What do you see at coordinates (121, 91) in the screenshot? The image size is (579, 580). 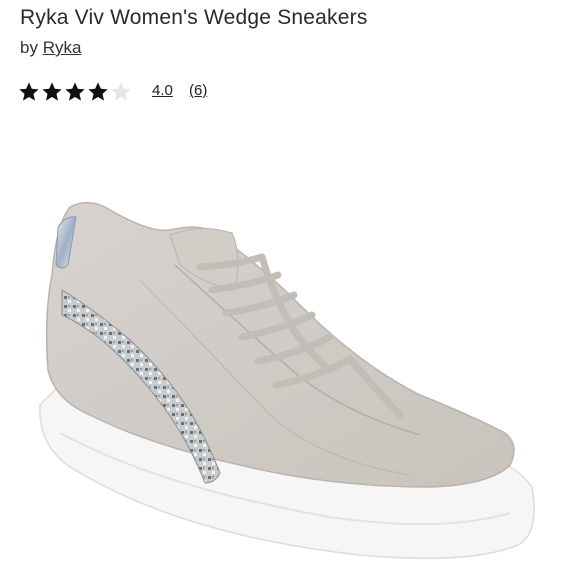 I see `star-empty-icon` at bounding box center [121, 91].